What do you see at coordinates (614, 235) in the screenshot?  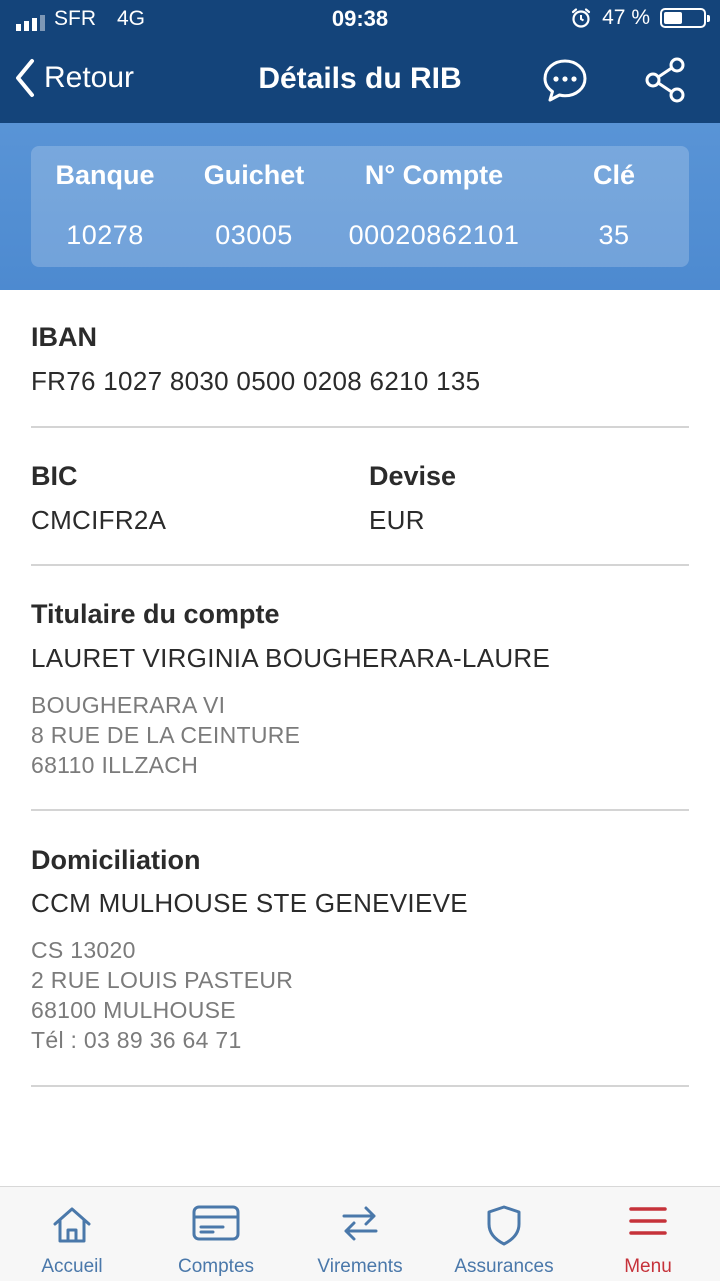 I see `rib-value: 35` at bounding box center [614, 235].